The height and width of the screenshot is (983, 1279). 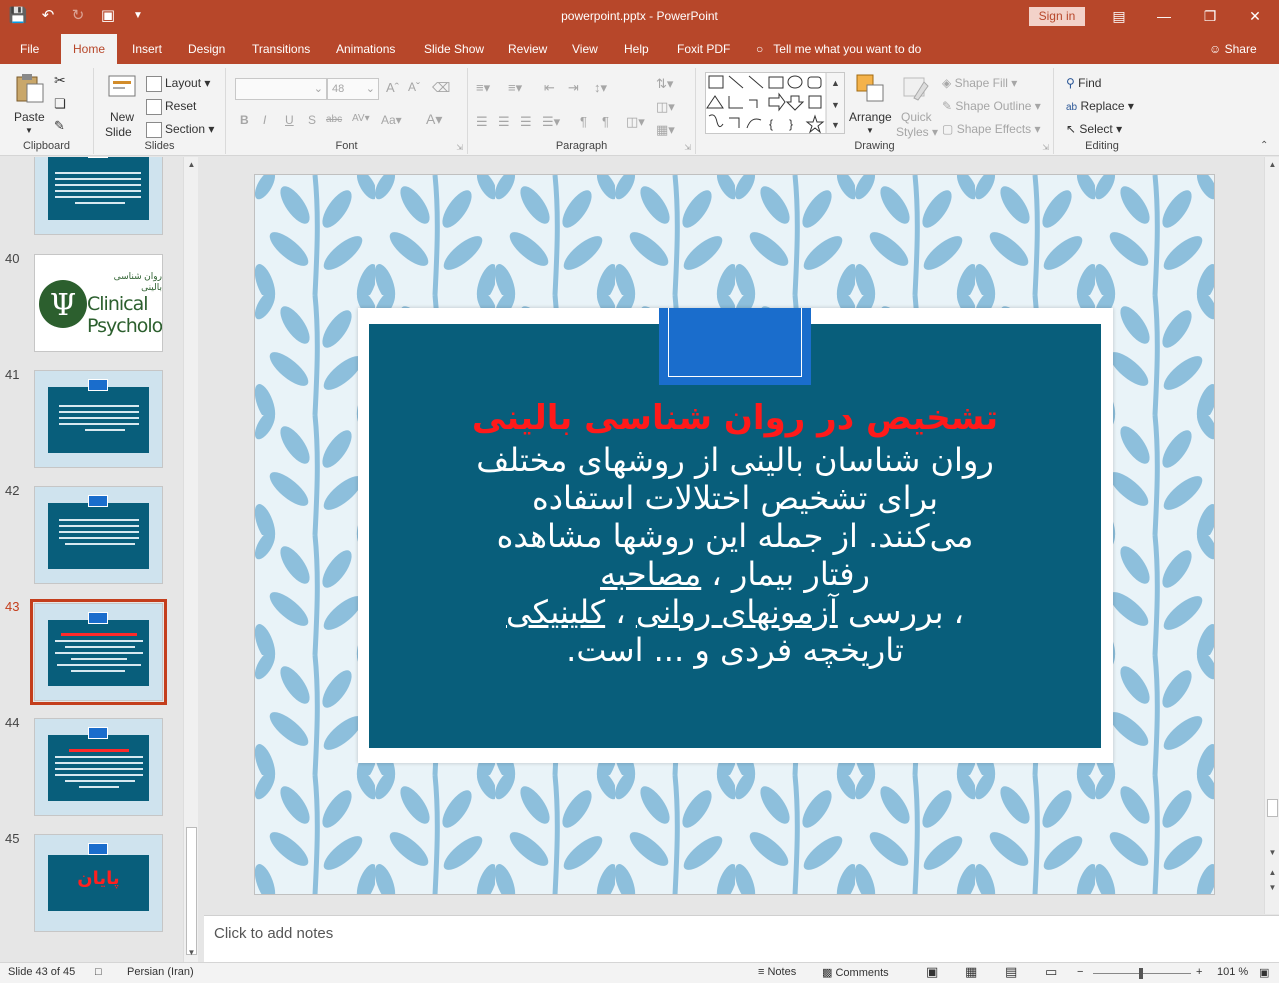 What do you see at coordinates (551, 122) in the screenshot?
I see `justify-icon: ☰▾` at bounding box center [551, 122].